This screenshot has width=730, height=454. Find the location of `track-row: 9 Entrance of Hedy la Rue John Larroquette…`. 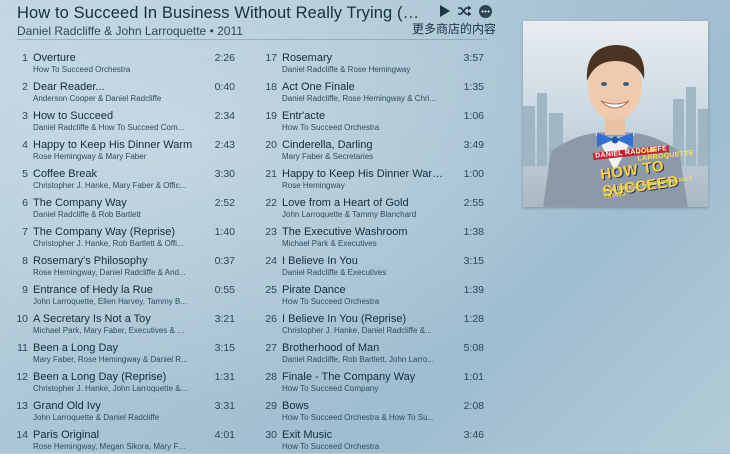

track-row: 9 Entrance of Hedy la Rue John Larroquette… is located at coordinates (126, 294).